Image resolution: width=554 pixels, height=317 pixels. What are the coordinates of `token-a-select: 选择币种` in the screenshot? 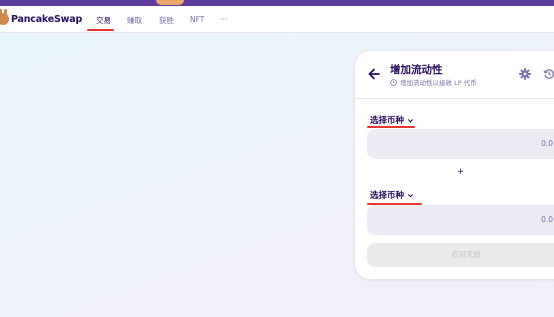 It's located at (392, 120).